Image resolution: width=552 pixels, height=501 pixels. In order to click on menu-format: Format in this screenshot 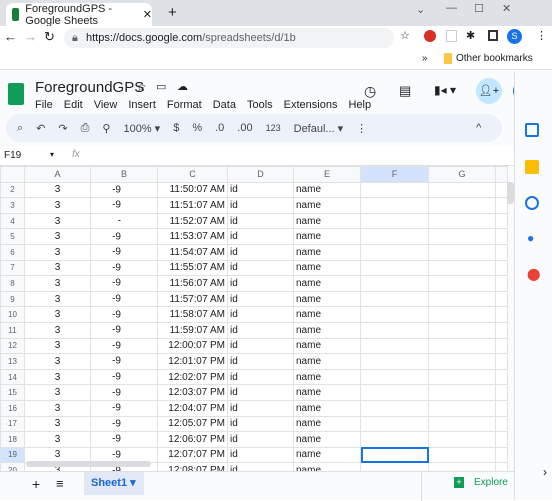, I will do `click(184, 105)`.